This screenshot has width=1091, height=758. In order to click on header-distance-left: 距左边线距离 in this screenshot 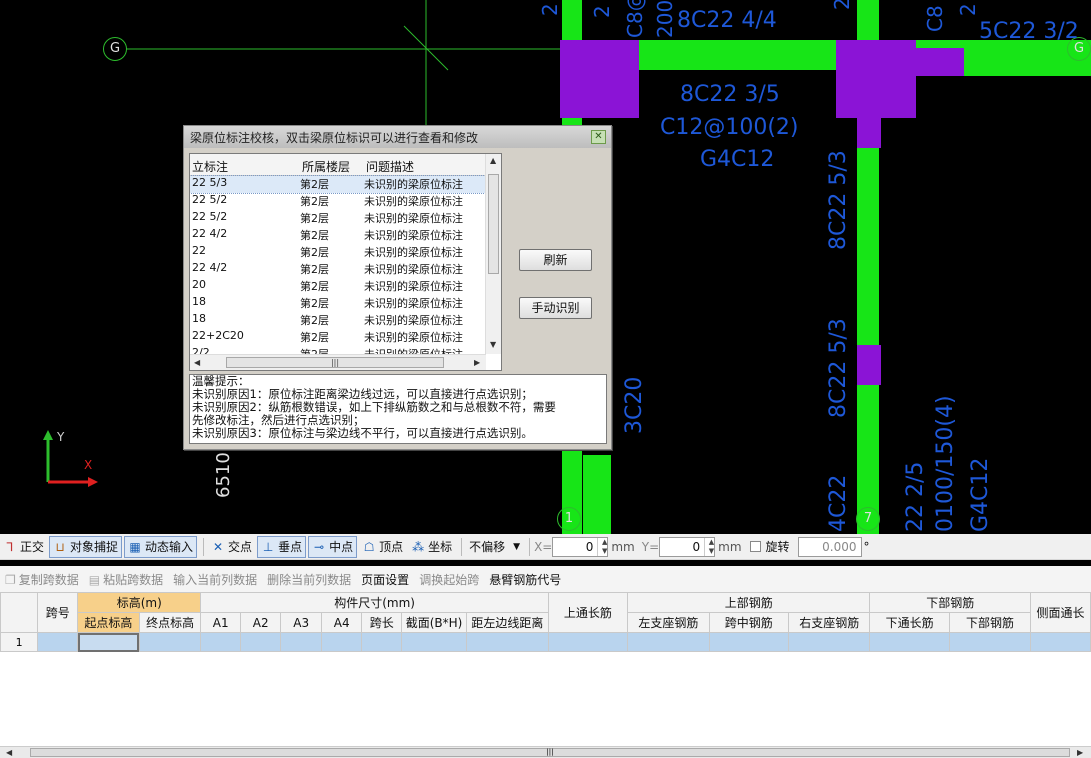, I will do `click(507, 622)`.